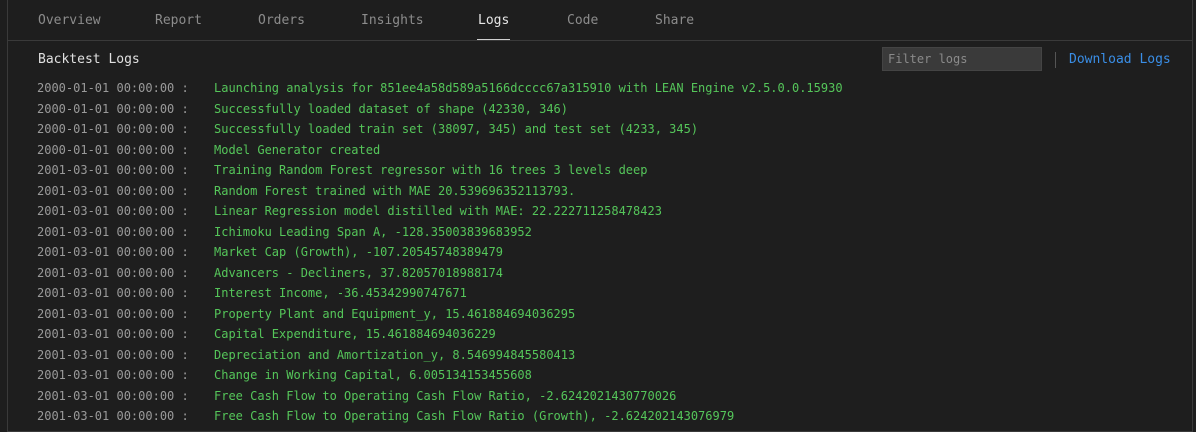 Image resolution: width=1196 pixels, height=432 pixels. I want to click on tab-orders: Orders, so click(281, 20).